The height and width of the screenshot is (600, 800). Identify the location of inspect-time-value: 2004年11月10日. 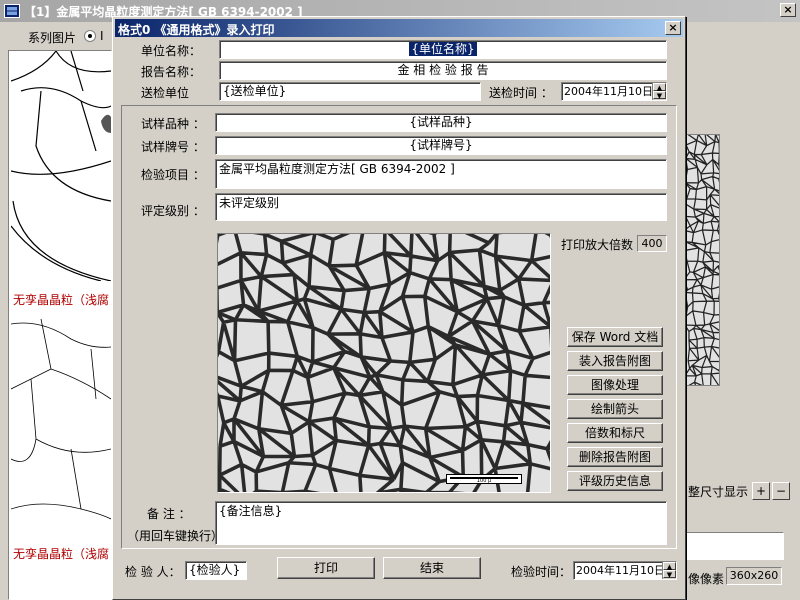
(620, 570).